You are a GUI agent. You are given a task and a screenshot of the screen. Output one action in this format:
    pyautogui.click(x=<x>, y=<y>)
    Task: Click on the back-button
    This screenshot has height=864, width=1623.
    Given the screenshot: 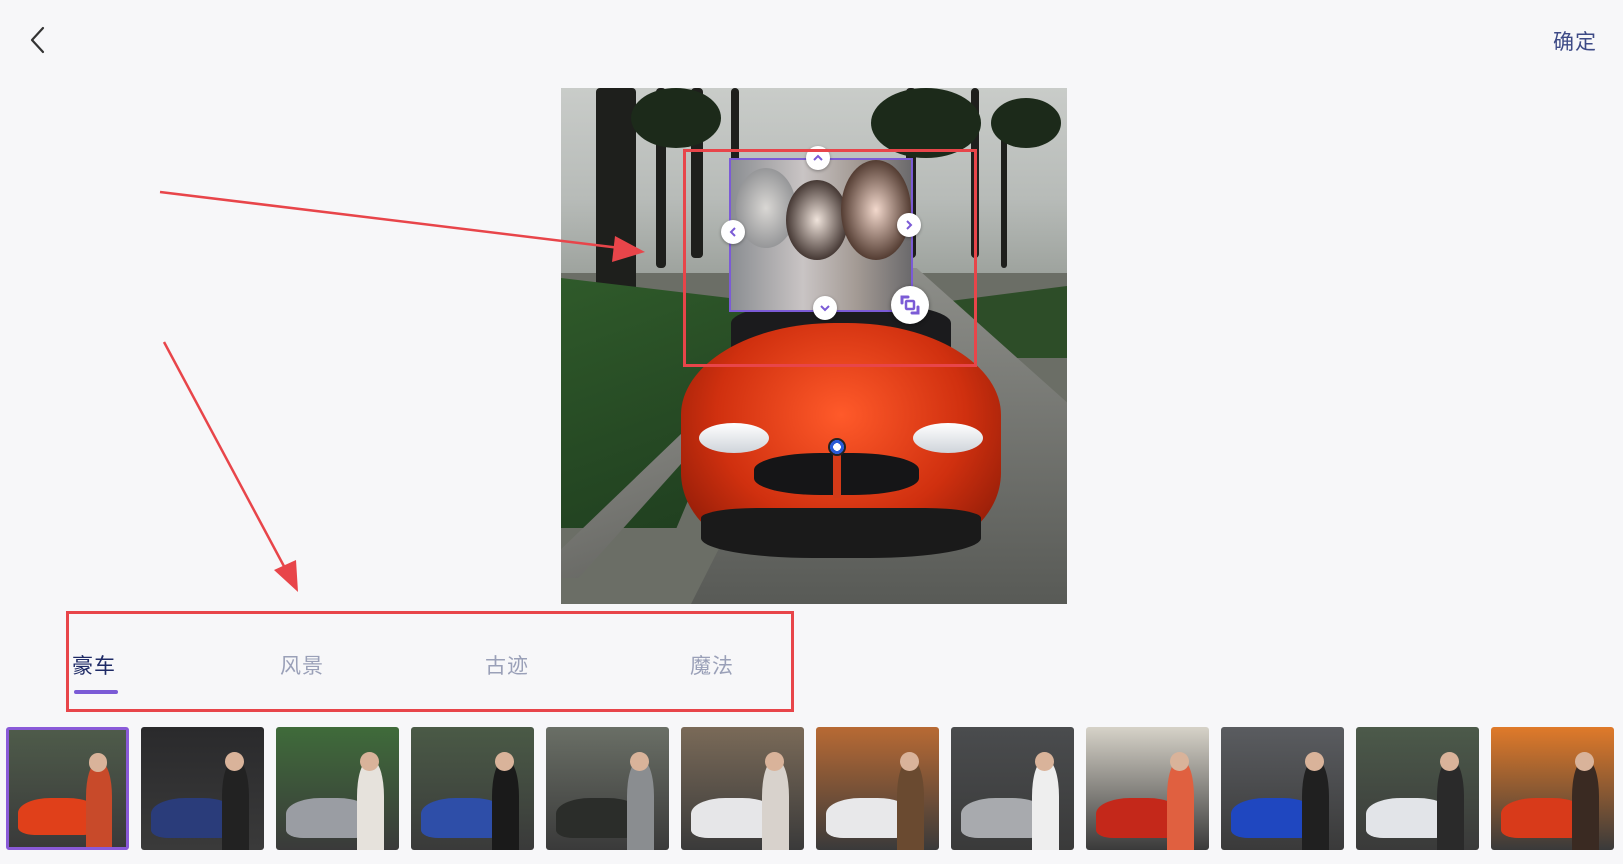 What is the action you would take?
    pyautogui.click(x=38, y=40)
    